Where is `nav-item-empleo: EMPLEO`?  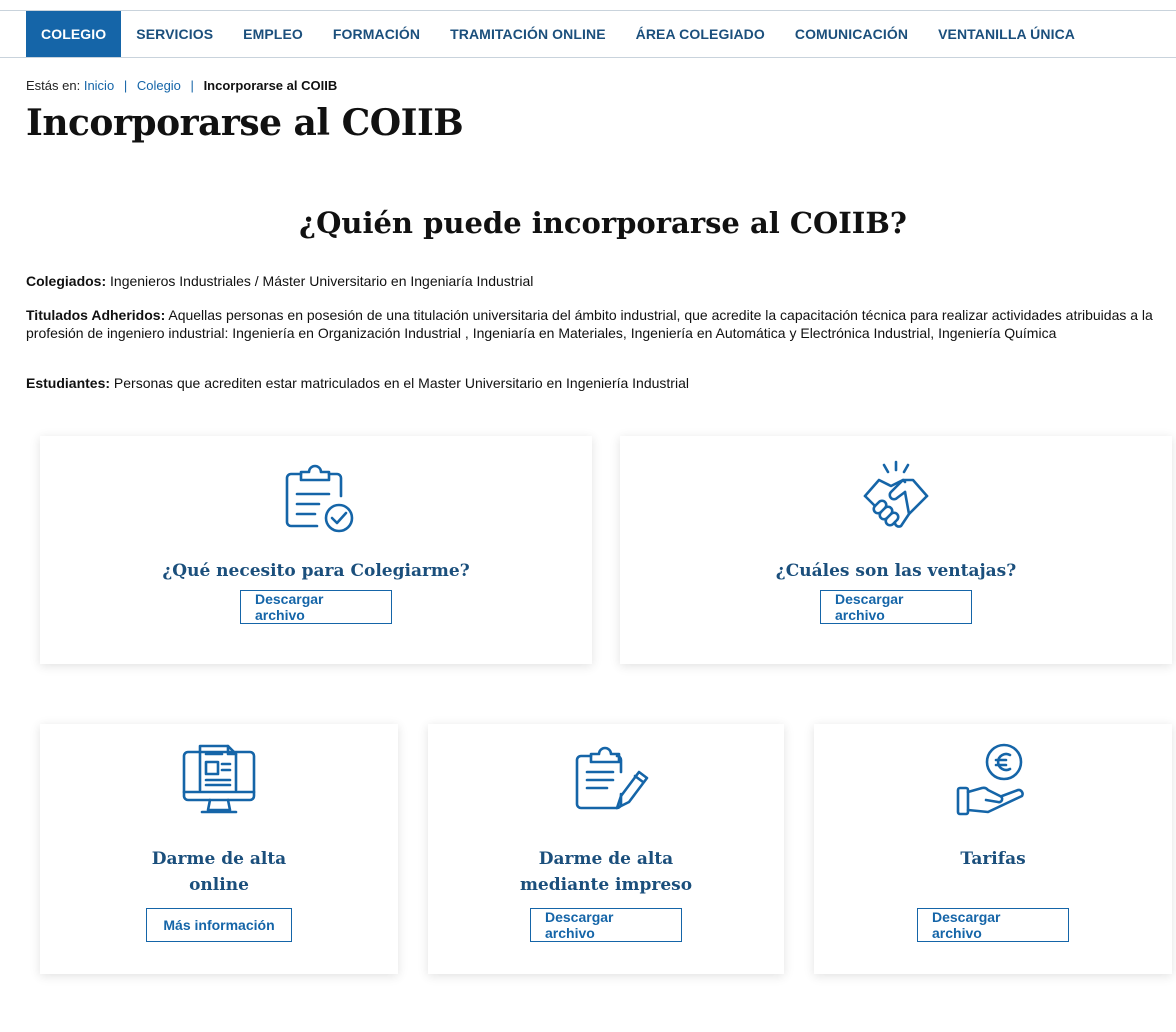
nav-item-empleo: EMPLEO is located at coordinates (273, 34).